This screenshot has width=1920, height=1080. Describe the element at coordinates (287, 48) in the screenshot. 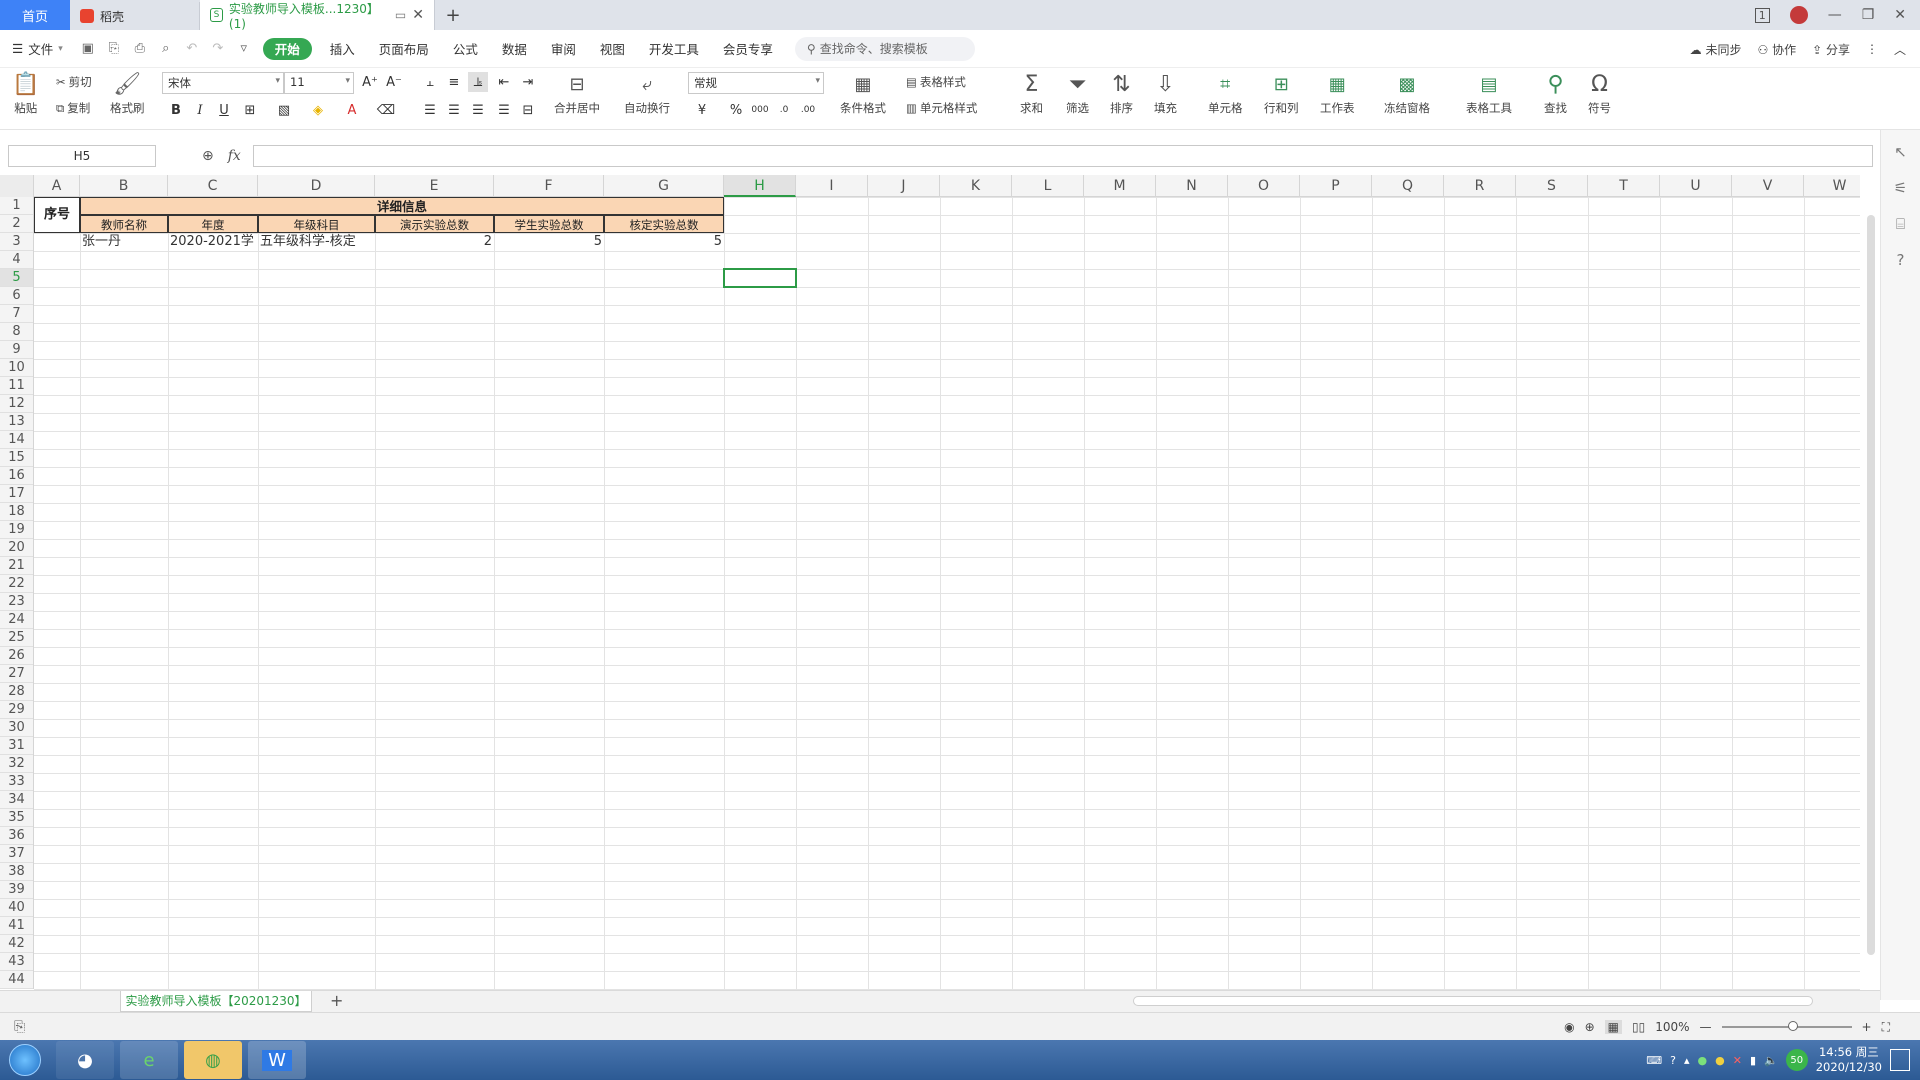

I see `tab-start: 开始` at that location.